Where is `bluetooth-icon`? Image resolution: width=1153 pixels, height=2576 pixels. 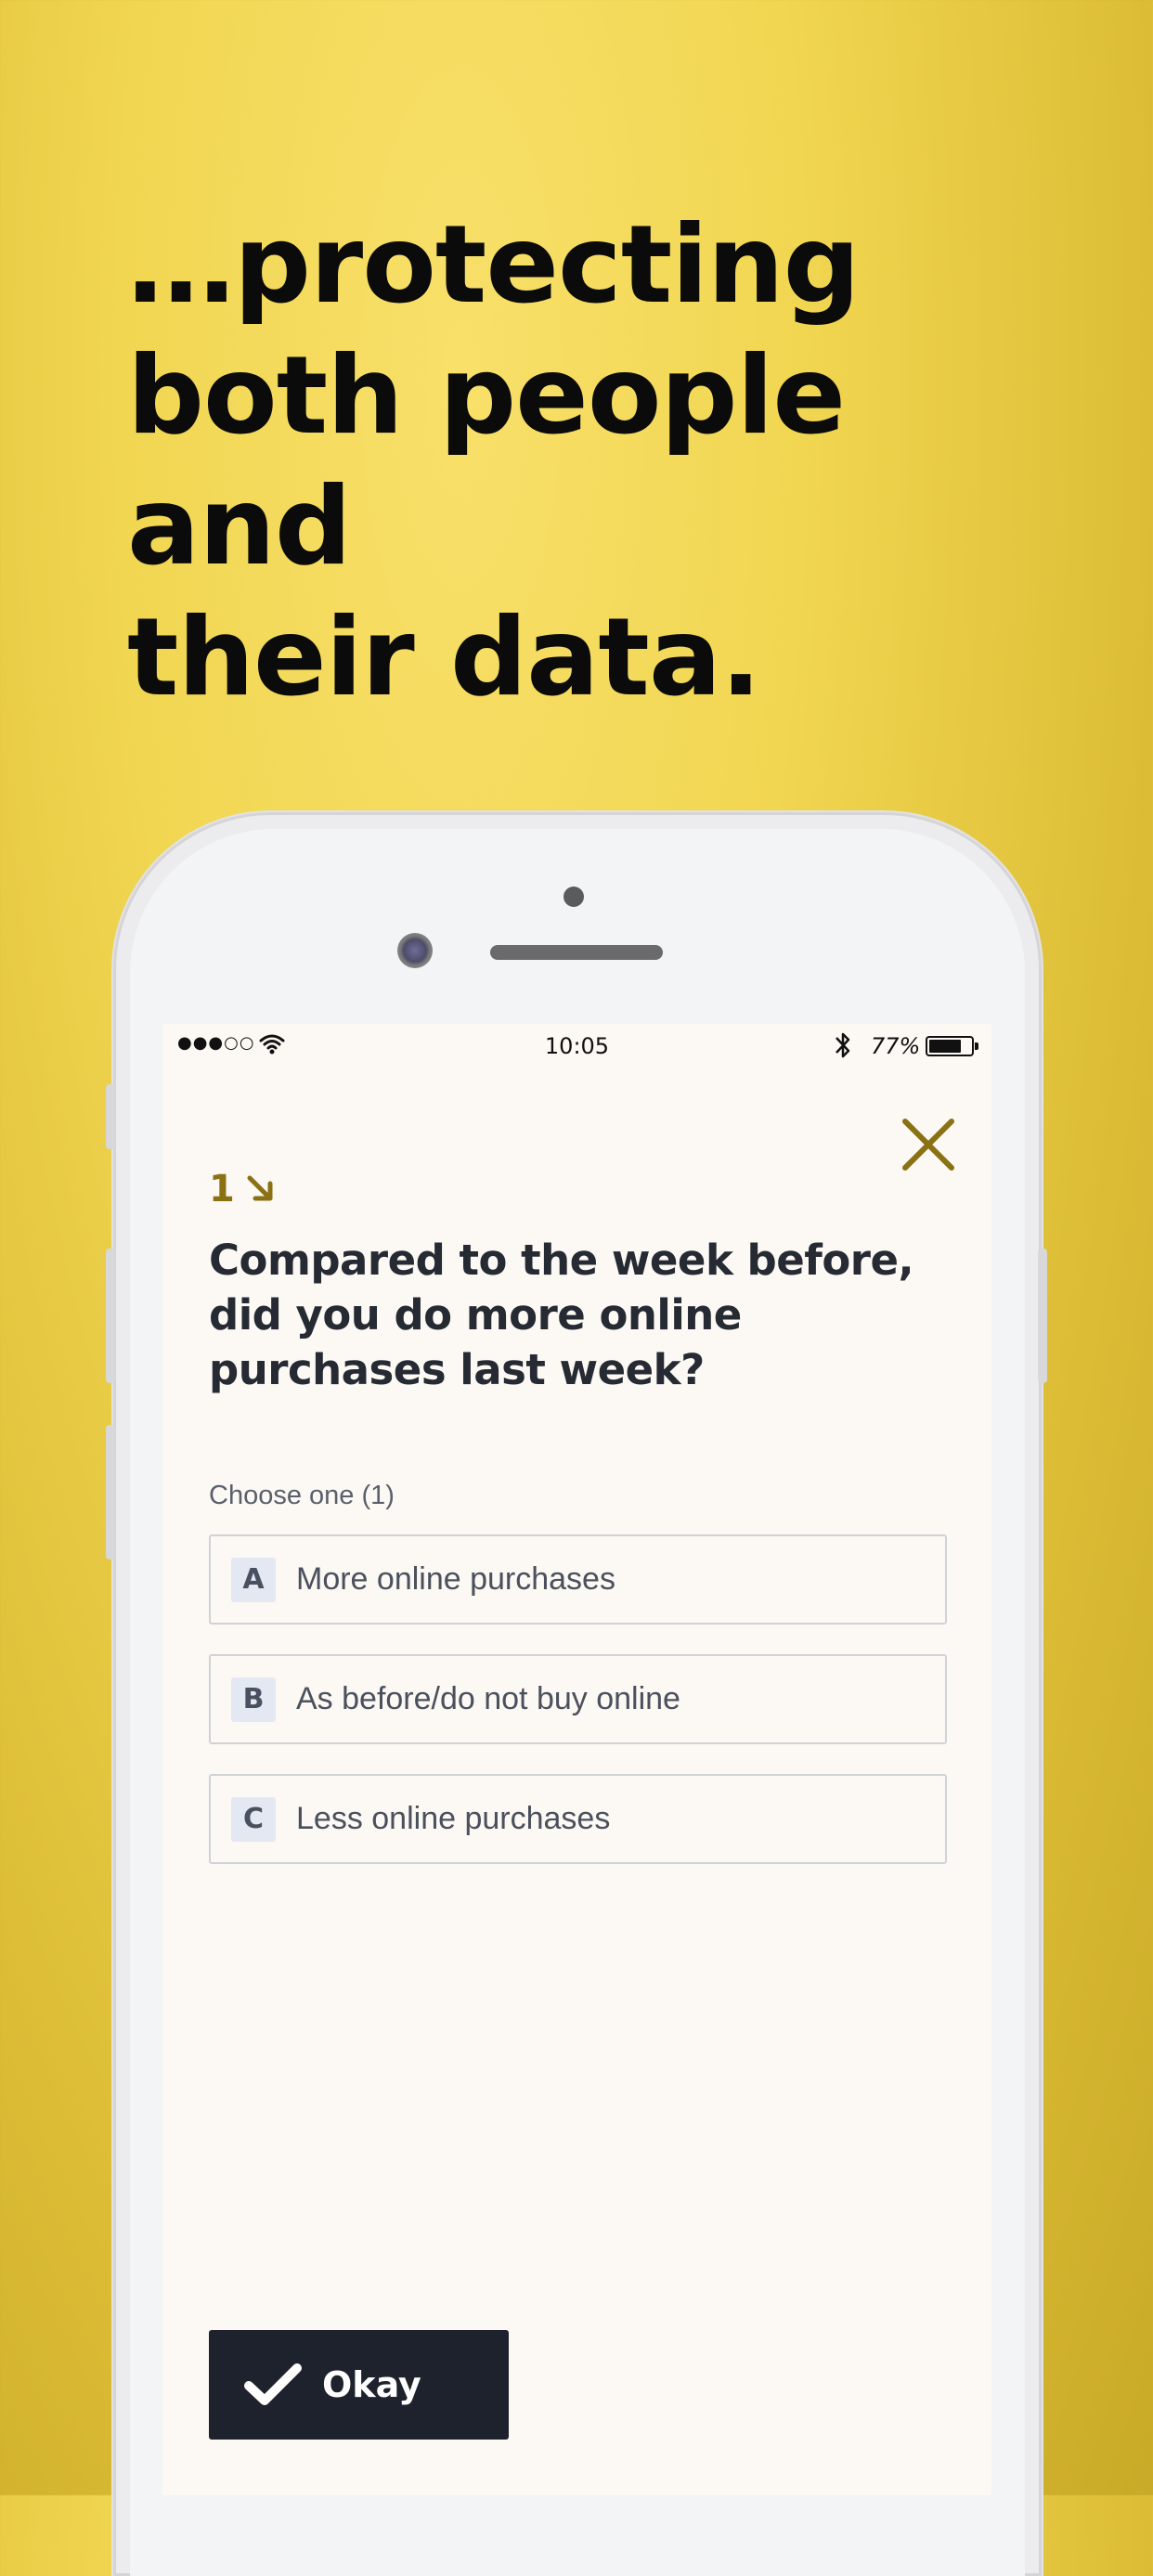
bluetooth-icon is located at coordinates (843, 1048).